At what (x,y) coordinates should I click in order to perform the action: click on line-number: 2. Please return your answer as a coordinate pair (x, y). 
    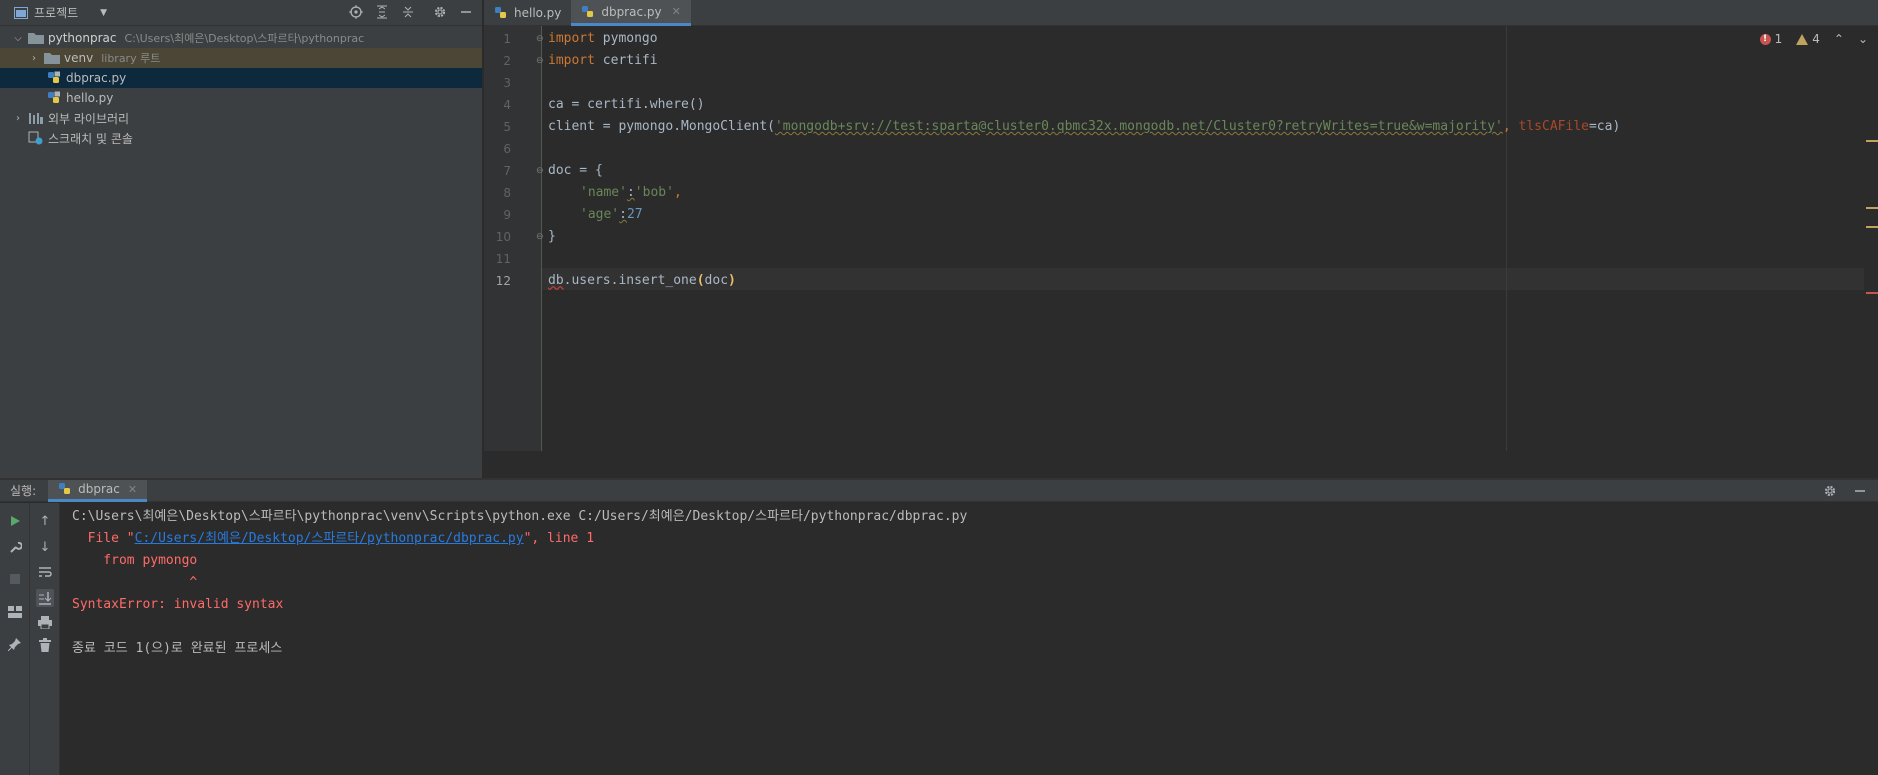
    Looking at the image, I should click on (507, 61).